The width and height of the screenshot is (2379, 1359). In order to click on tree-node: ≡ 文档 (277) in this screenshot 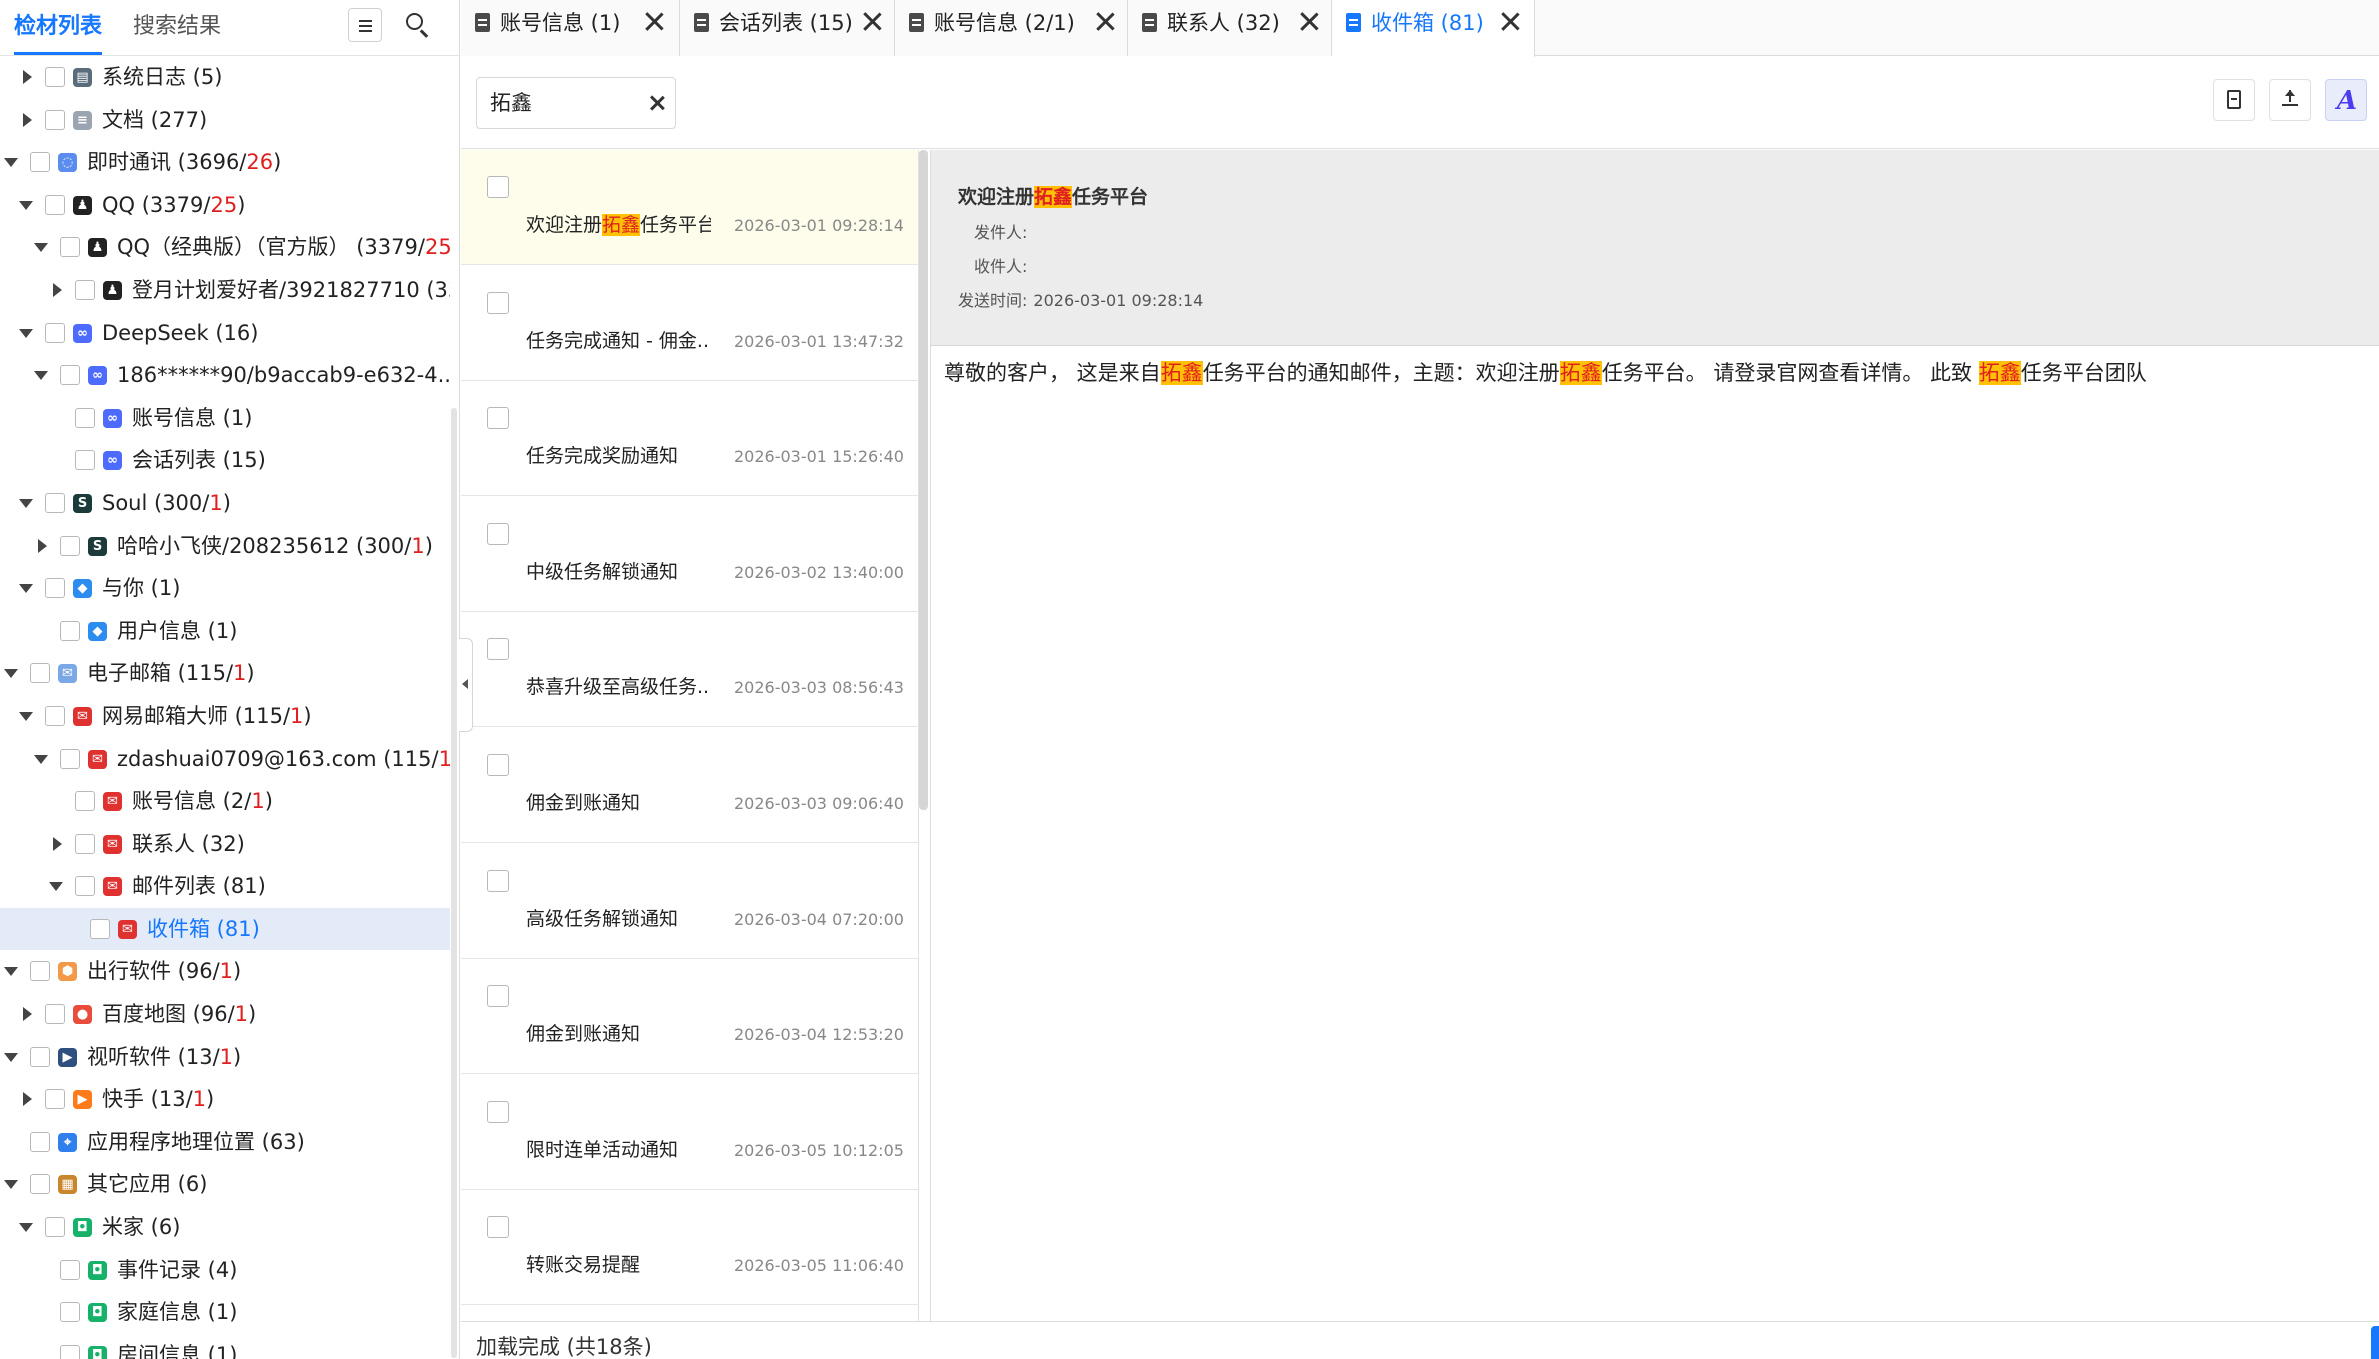, I will do `click(225, 120)`.